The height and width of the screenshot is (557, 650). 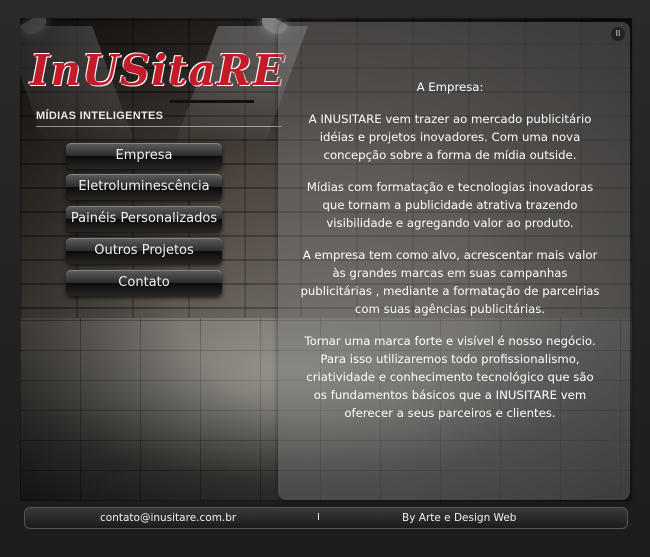 I want to click on pause-icon: II, so click(x=618, y=34).